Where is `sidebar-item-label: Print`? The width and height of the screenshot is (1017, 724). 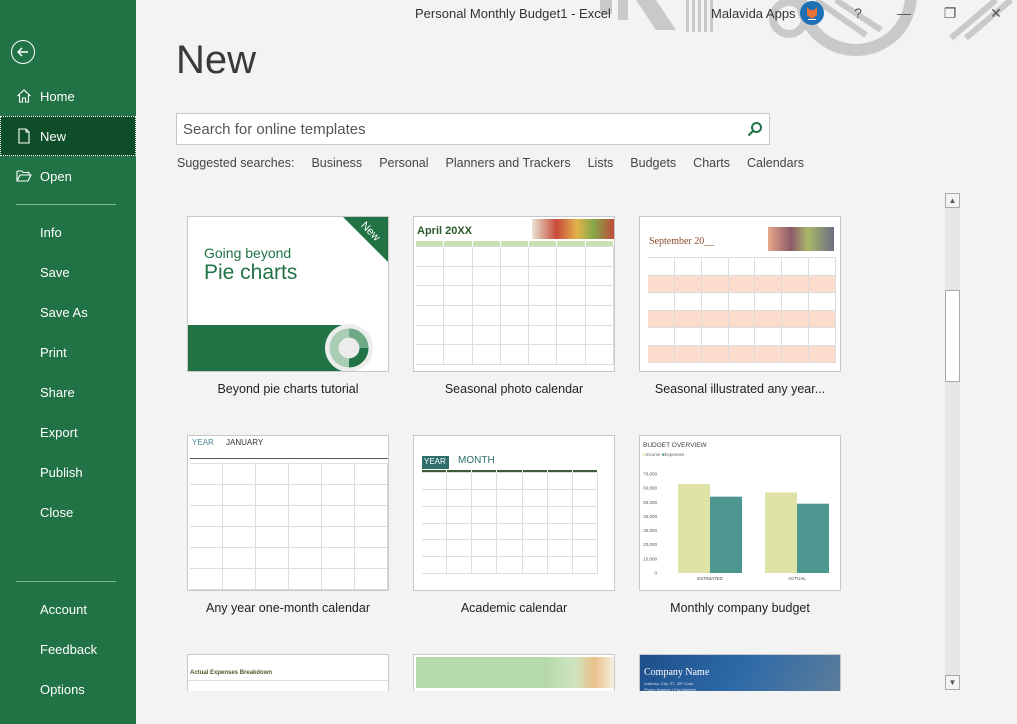 sidebar-item-label: Print is located at coordinates (53, 352).